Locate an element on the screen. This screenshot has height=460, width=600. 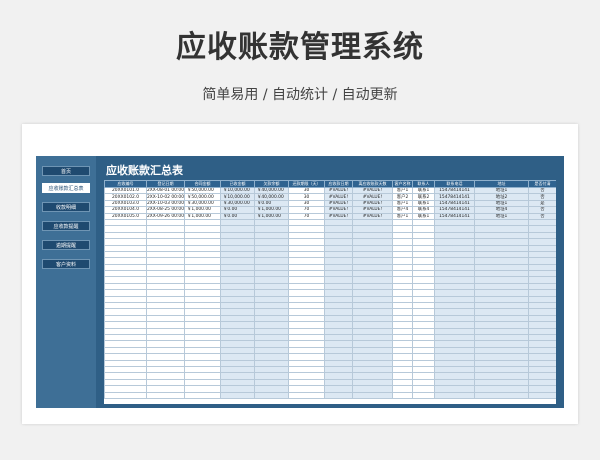
page-subtitle: 简单易用 / 自动统计 / 自动更新 is located at coordinates (300, 95).